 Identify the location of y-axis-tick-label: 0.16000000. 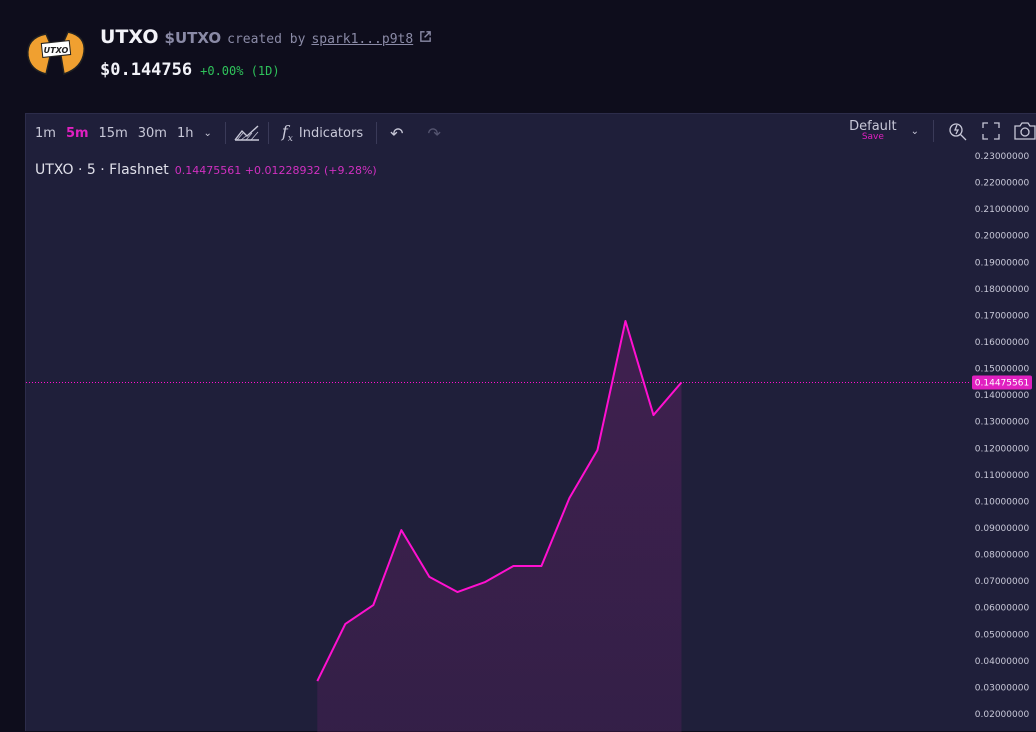
(1002, 343).